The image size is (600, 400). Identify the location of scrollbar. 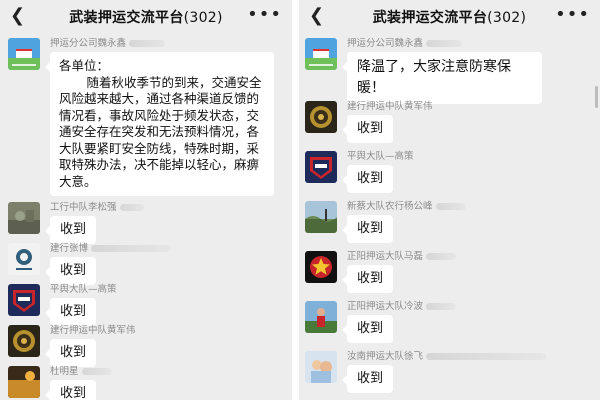
(596, 97).